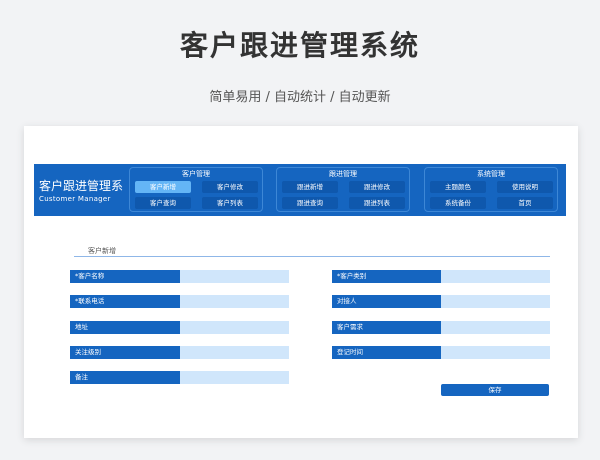 The image size is (600, 460). Describe the element at coordinates (312, 256) in the screenshot. I see `section-divider` at that location.